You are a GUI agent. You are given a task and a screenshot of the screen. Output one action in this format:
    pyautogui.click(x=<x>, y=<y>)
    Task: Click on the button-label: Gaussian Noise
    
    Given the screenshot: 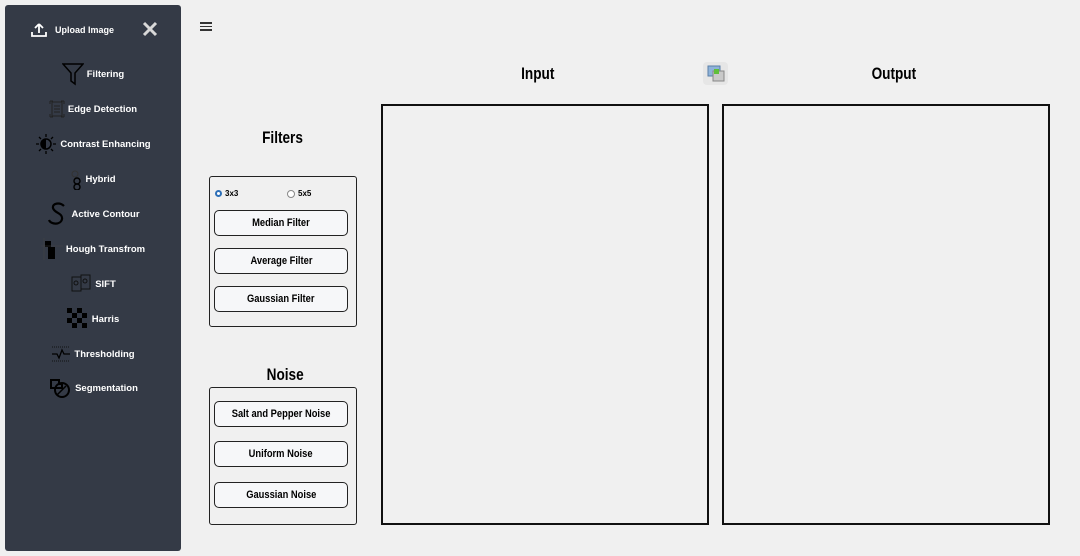 What is the action you would take?
    pyautogui.click(x=281, y=495)
    